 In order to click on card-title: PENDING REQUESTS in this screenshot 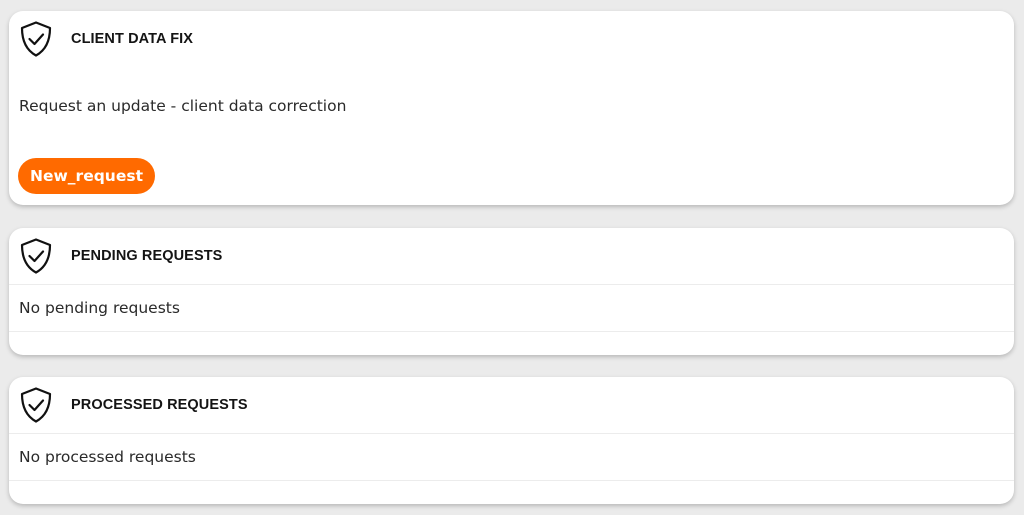, I will do `click(147, 256)`.